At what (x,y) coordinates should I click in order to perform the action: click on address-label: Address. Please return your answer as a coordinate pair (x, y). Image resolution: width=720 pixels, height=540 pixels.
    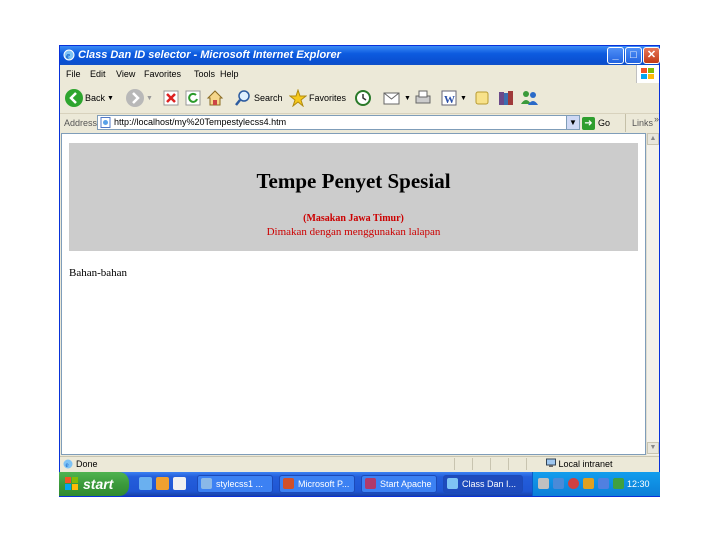
    Looking at the image, I should click on (81, 123).